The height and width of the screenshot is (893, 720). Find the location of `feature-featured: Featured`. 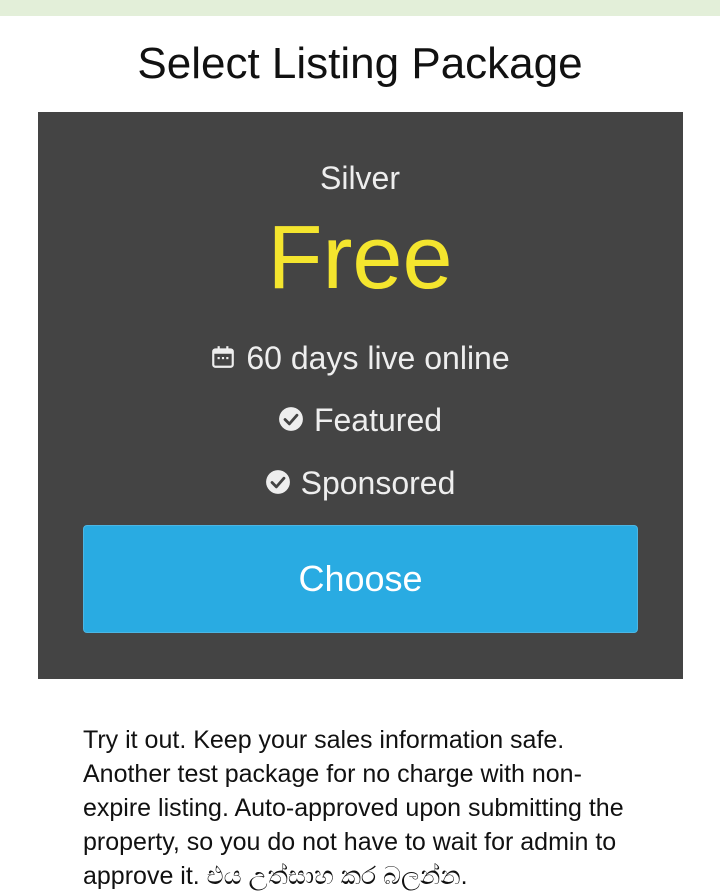

feature-featured: Featured is located at coordinates (360, 421).